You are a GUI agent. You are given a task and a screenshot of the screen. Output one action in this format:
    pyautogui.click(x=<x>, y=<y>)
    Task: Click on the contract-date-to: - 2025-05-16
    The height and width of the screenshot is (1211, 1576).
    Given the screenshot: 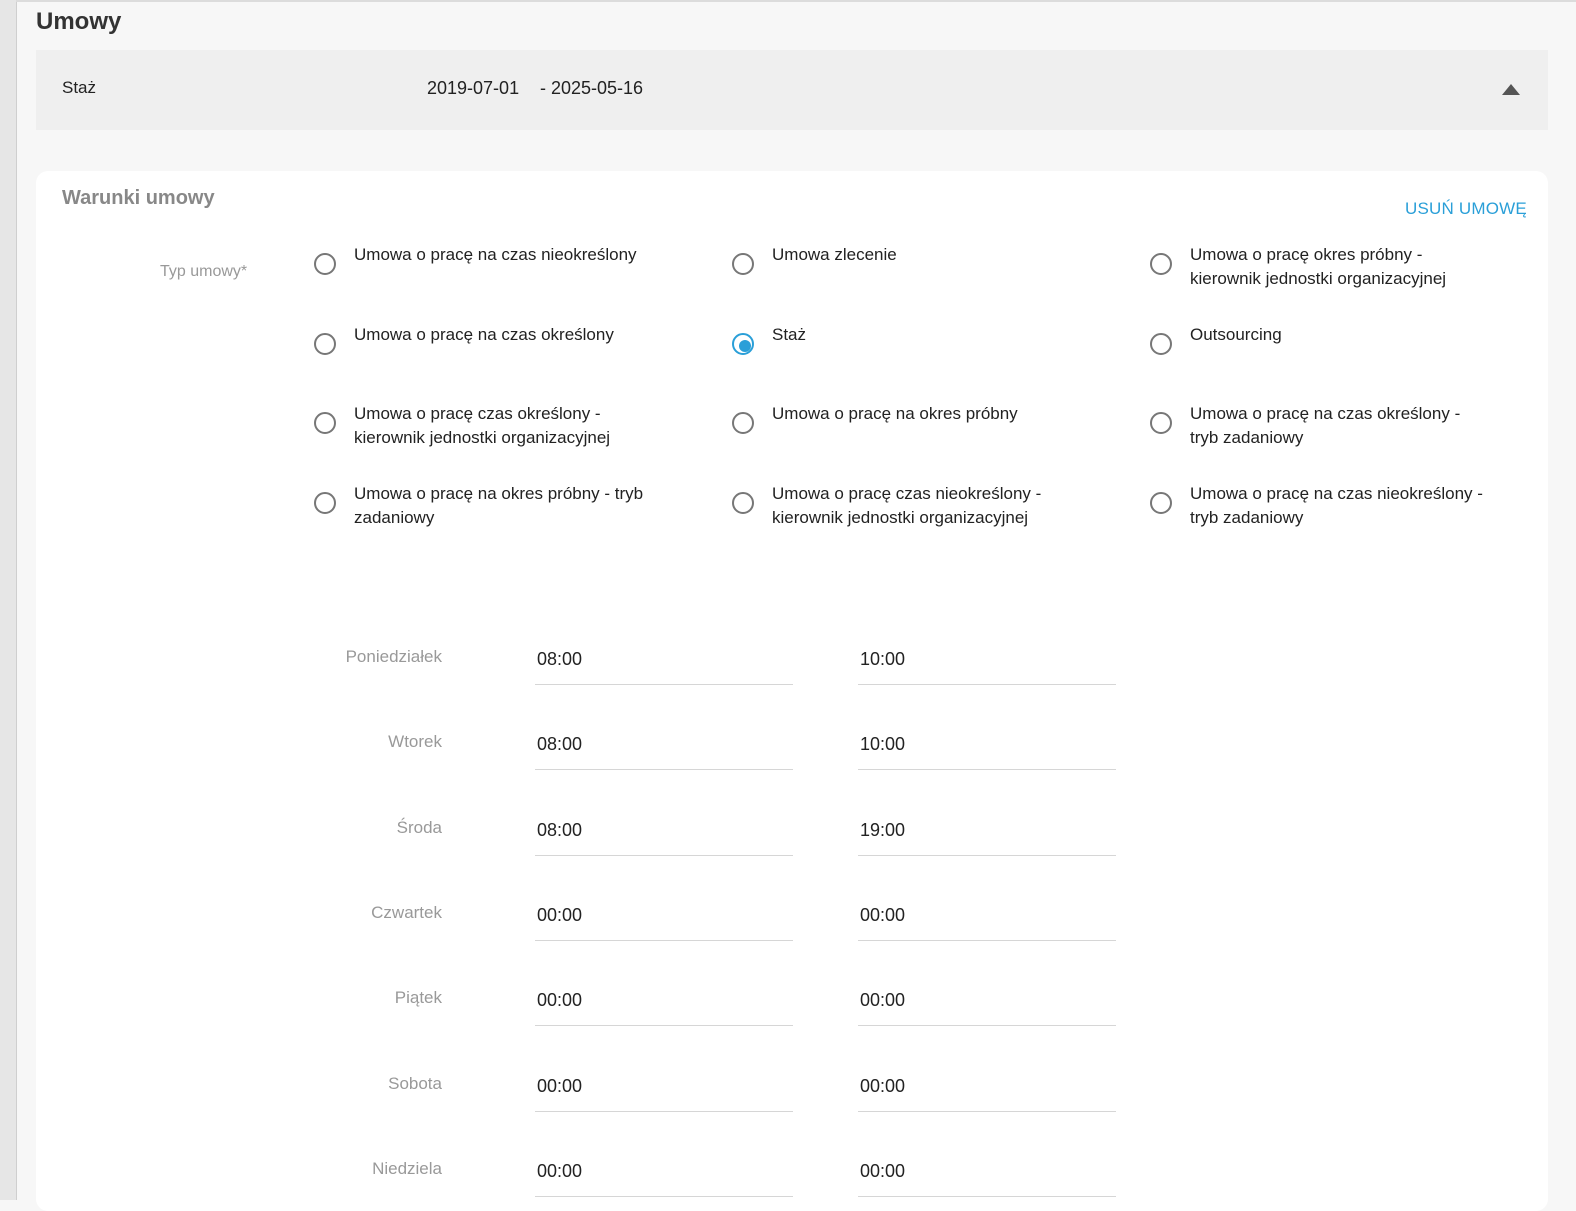 What is the action you would take?
    pyautogui.click(x=592, y=88)
    